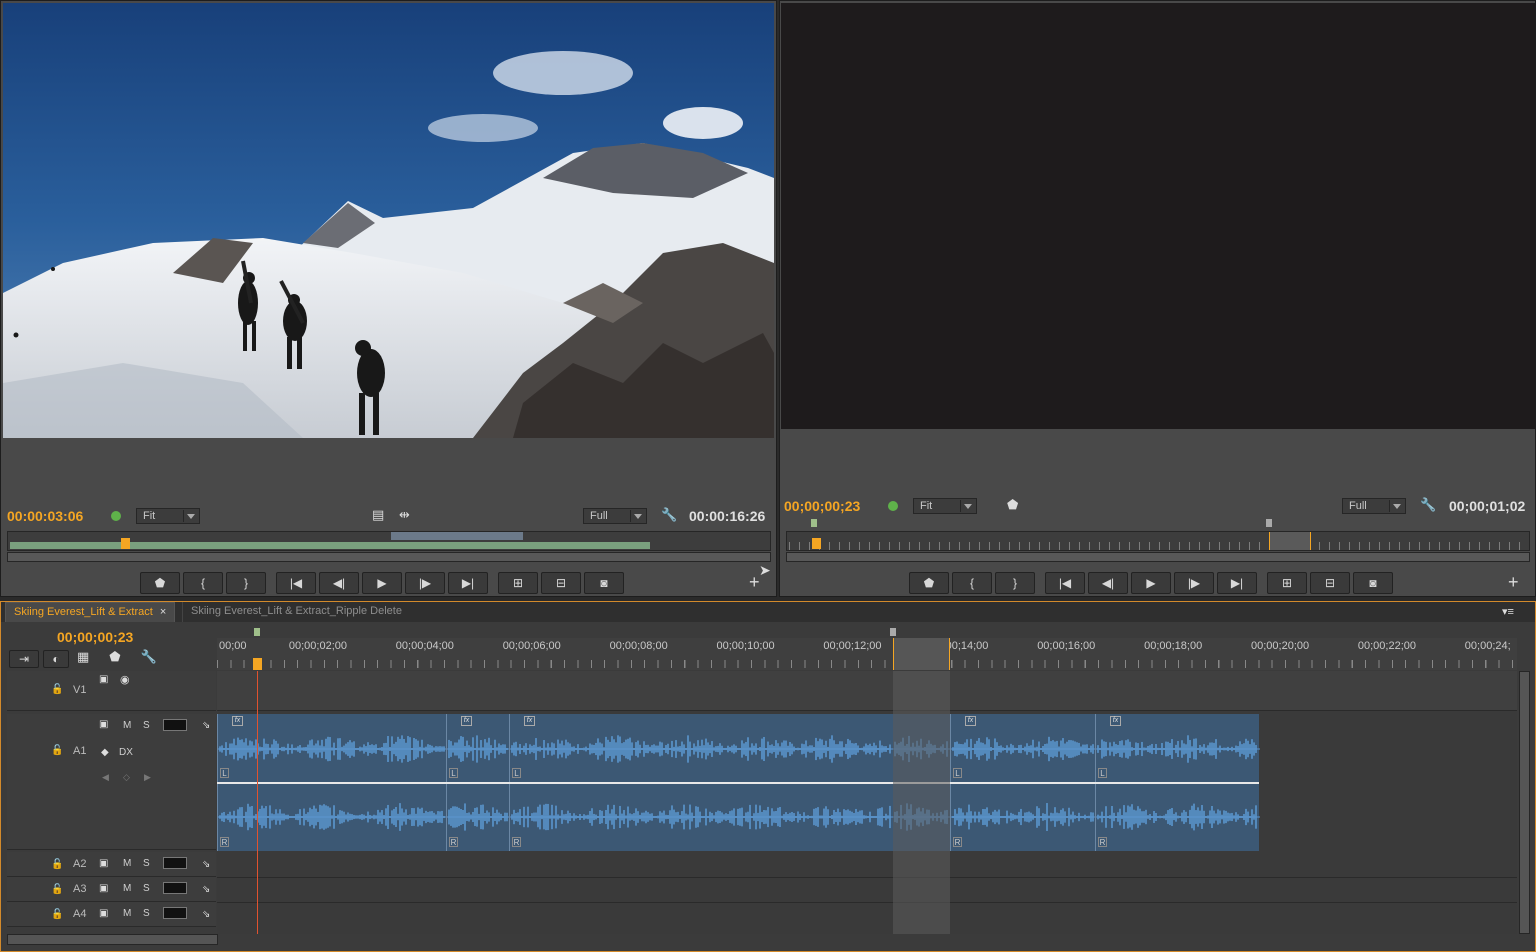  I want to click on next-keyframe-icon: ▶, so click(147, 777).